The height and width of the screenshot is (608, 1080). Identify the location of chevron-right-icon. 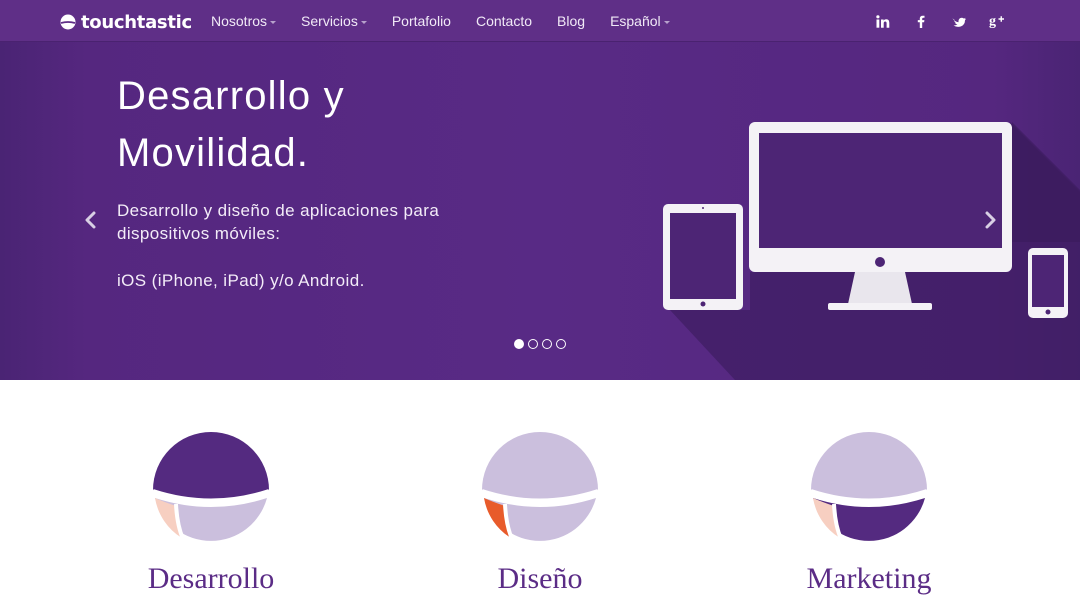
(990, 220).